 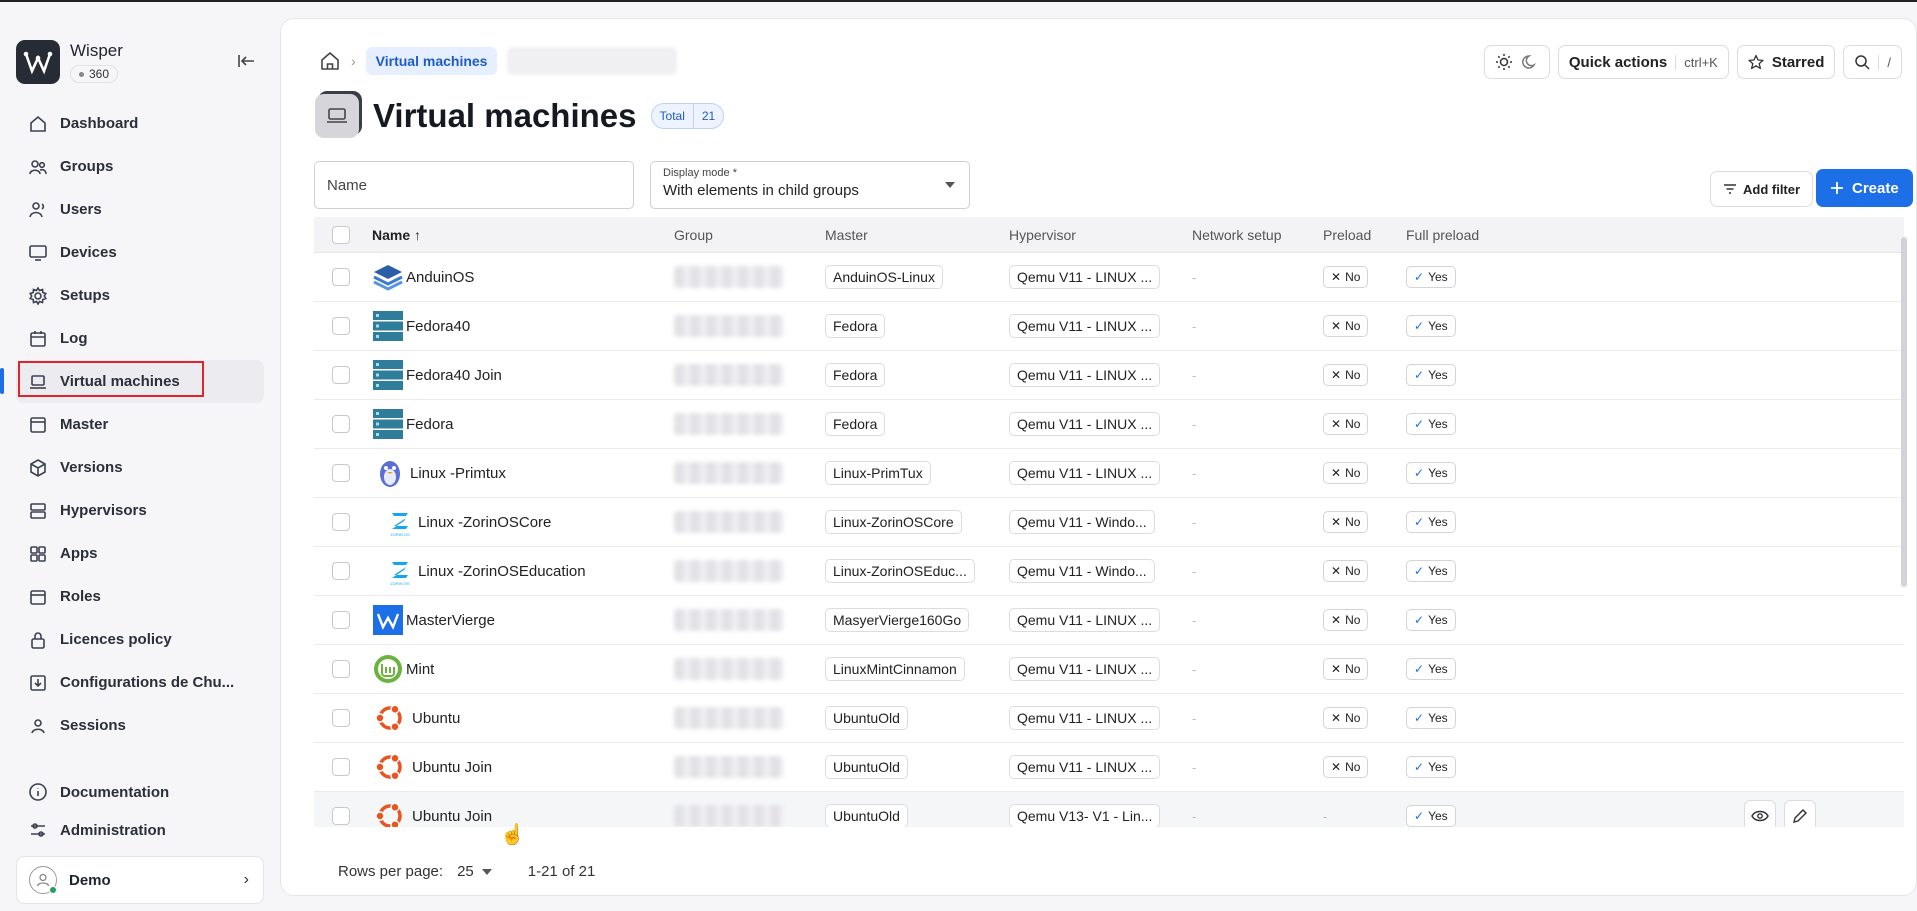 I want to click on col-full-preload-header: Full preload, so click(x=1442, y=235).